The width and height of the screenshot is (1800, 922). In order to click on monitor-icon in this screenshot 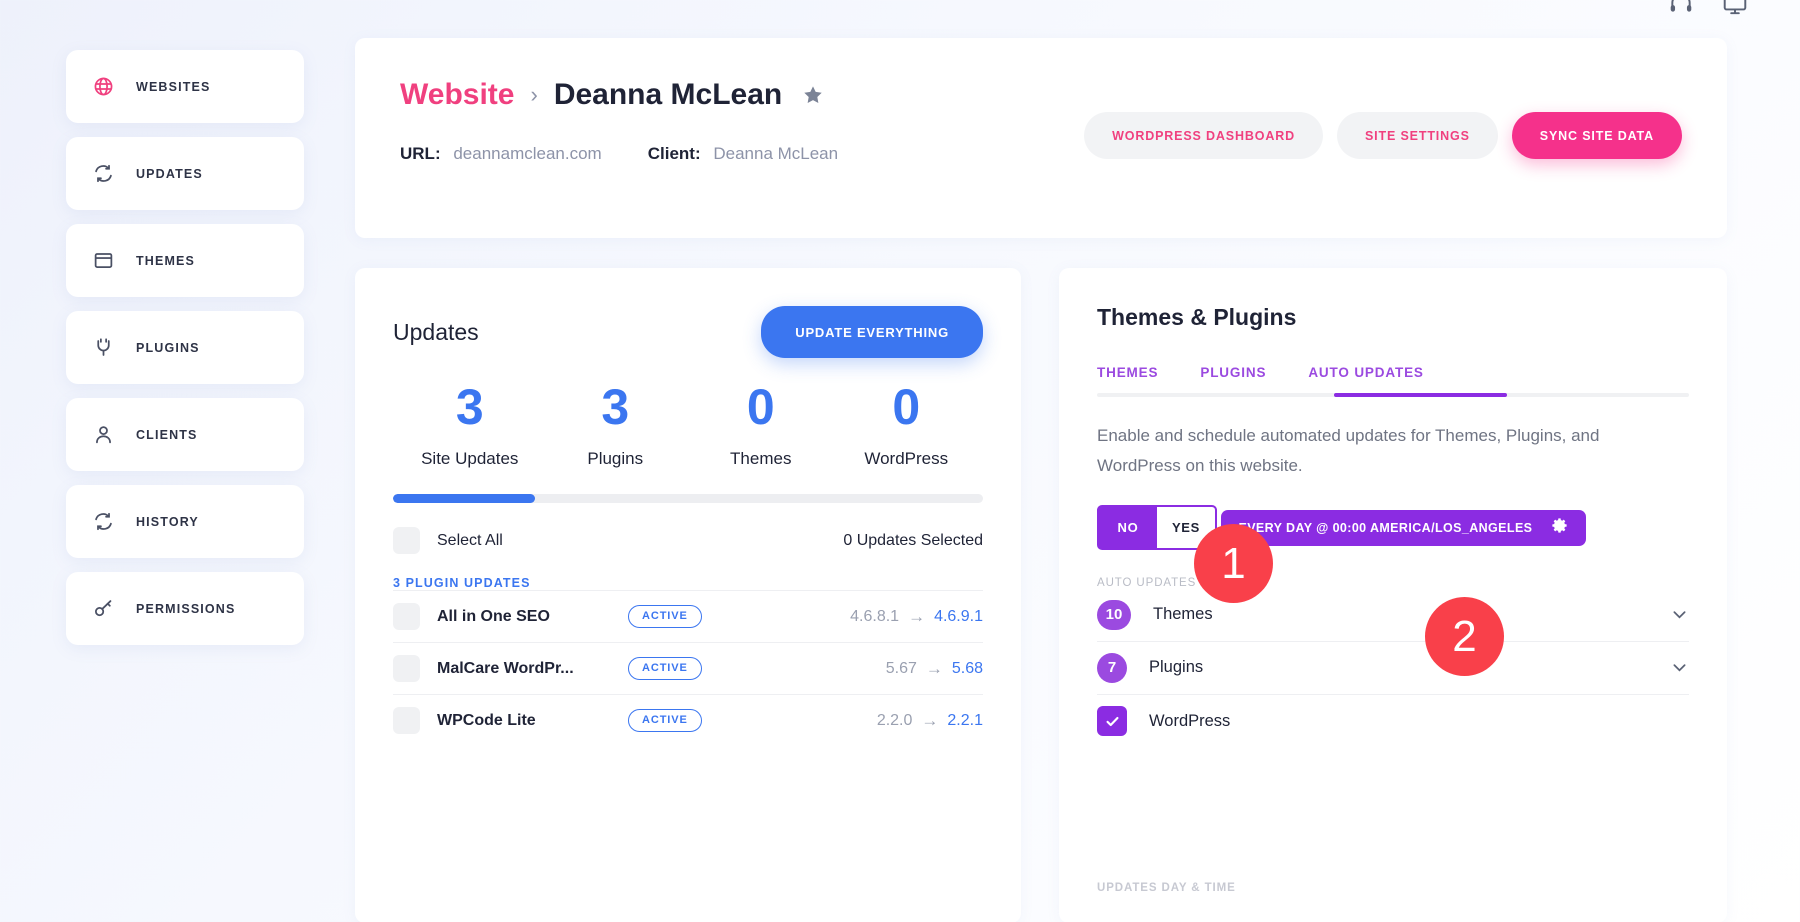, I will do `click(1735, 8)`.